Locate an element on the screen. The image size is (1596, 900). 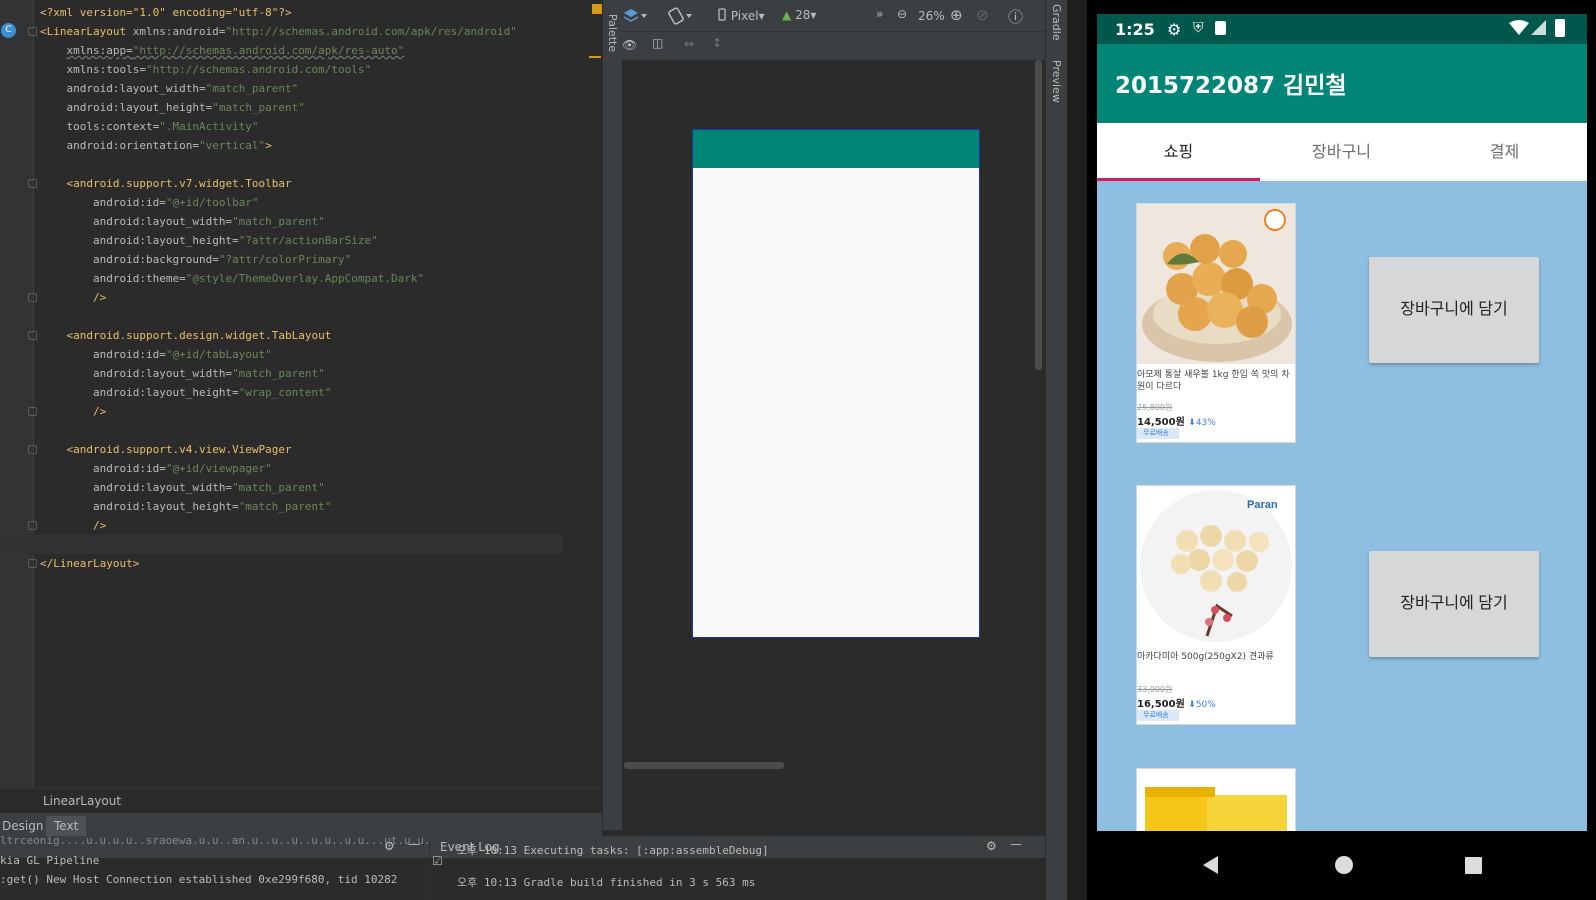
zoom-fit-icon: ⊘ is located at coordinates (982, 15).